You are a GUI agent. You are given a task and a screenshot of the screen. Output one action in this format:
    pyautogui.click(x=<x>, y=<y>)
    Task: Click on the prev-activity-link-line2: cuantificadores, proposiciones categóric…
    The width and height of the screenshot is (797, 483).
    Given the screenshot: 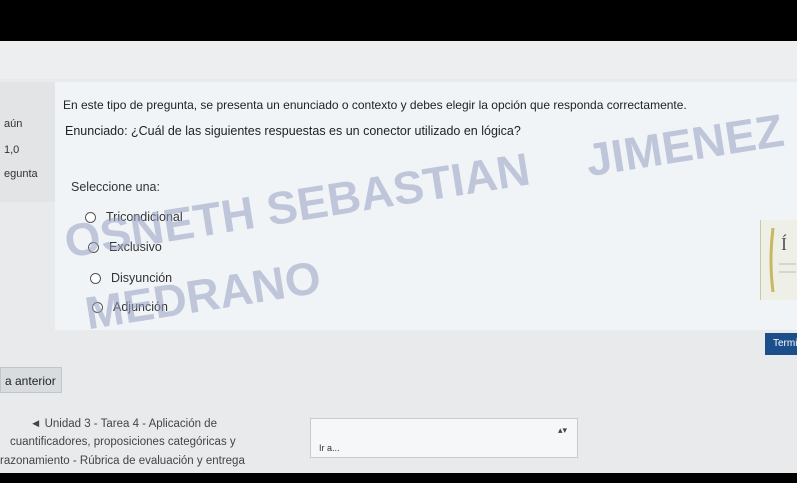 What is the action you would take?
    pyautogui.click(x=123, y=442)
    